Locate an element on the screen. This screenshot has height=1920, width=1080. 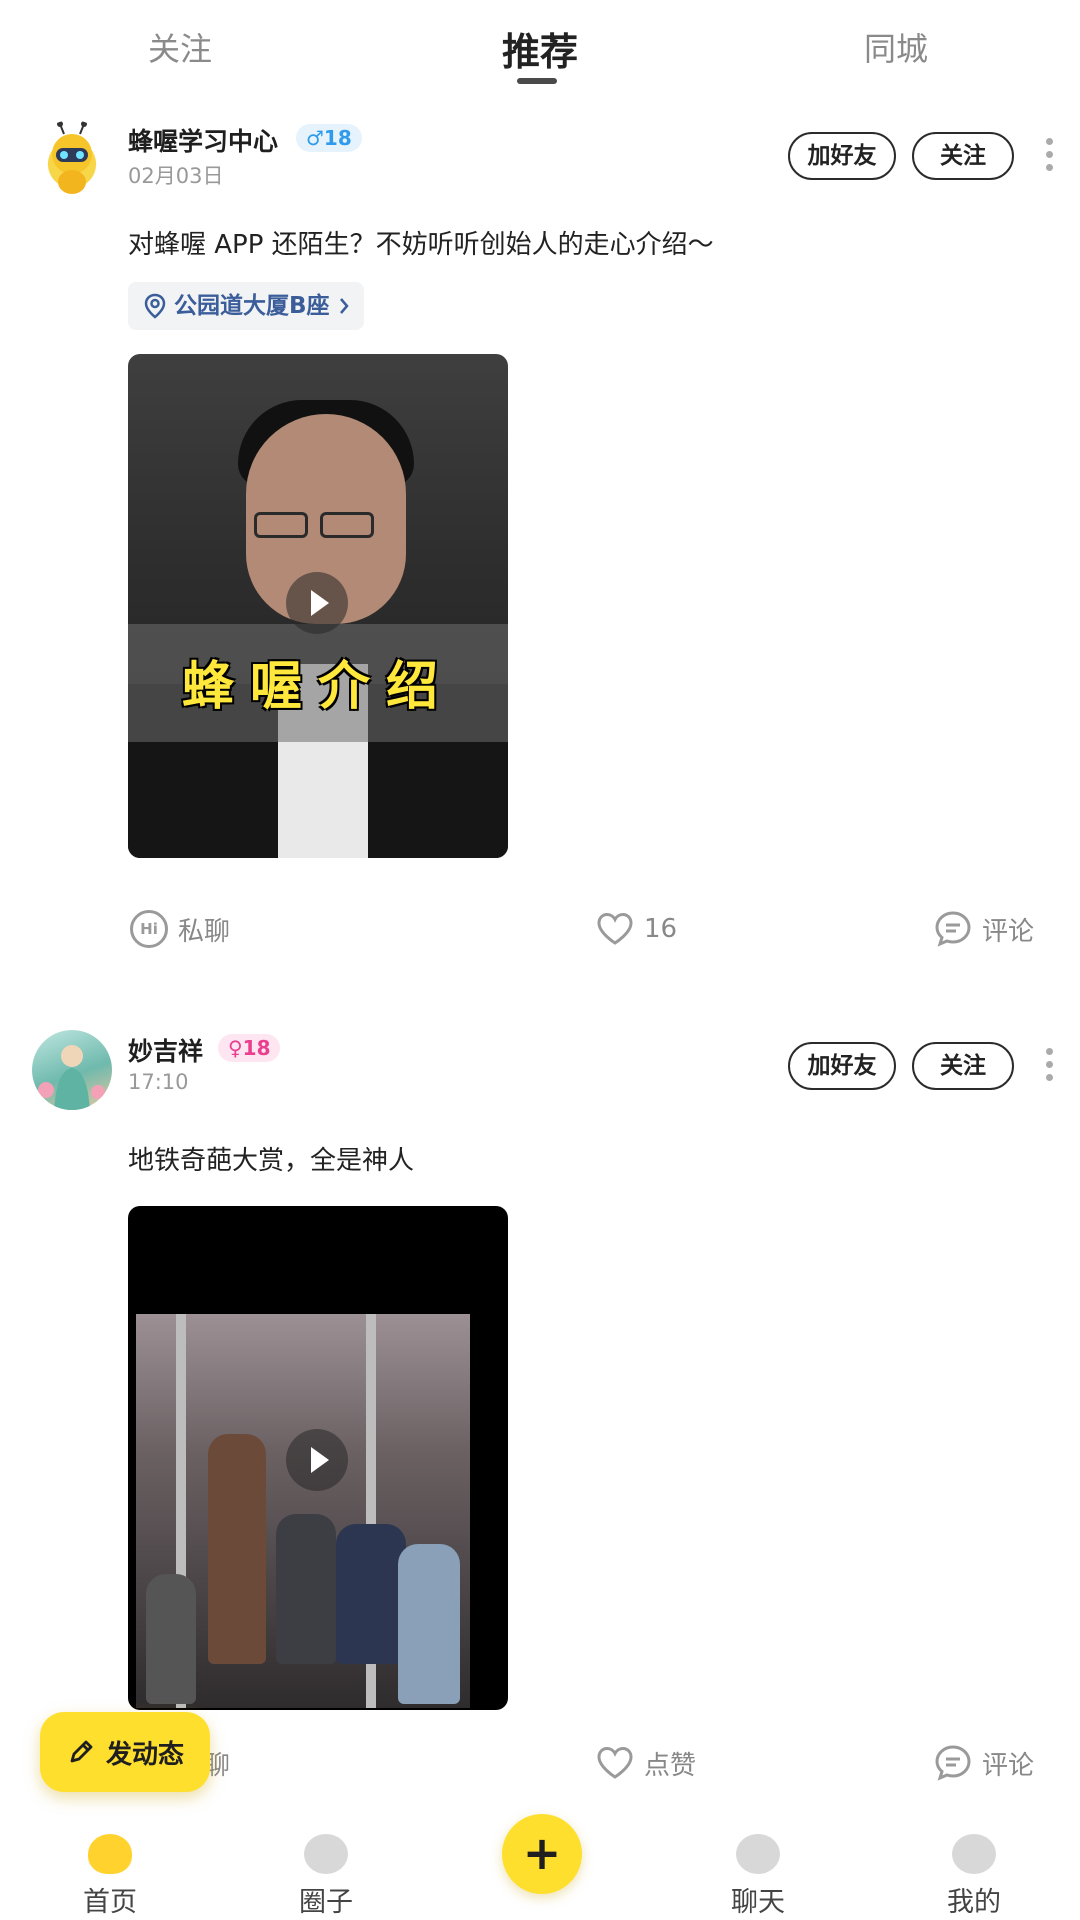
active-tab-indicator is located at coordinates (537, 81).